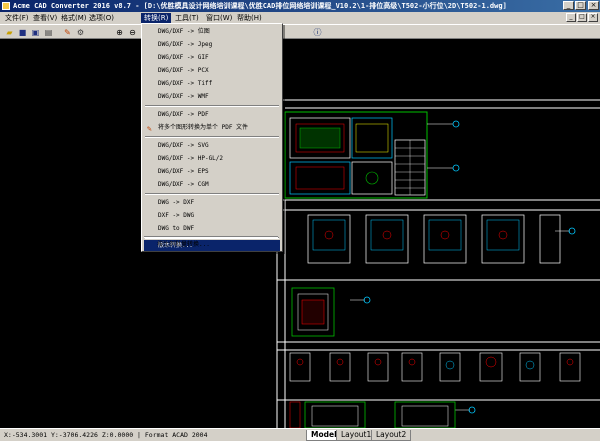  Describe the element at coordinates (212, 203) in the screenshot. I see `menu-item-dwg-to-dxf: DWG -> DXF` at that location.